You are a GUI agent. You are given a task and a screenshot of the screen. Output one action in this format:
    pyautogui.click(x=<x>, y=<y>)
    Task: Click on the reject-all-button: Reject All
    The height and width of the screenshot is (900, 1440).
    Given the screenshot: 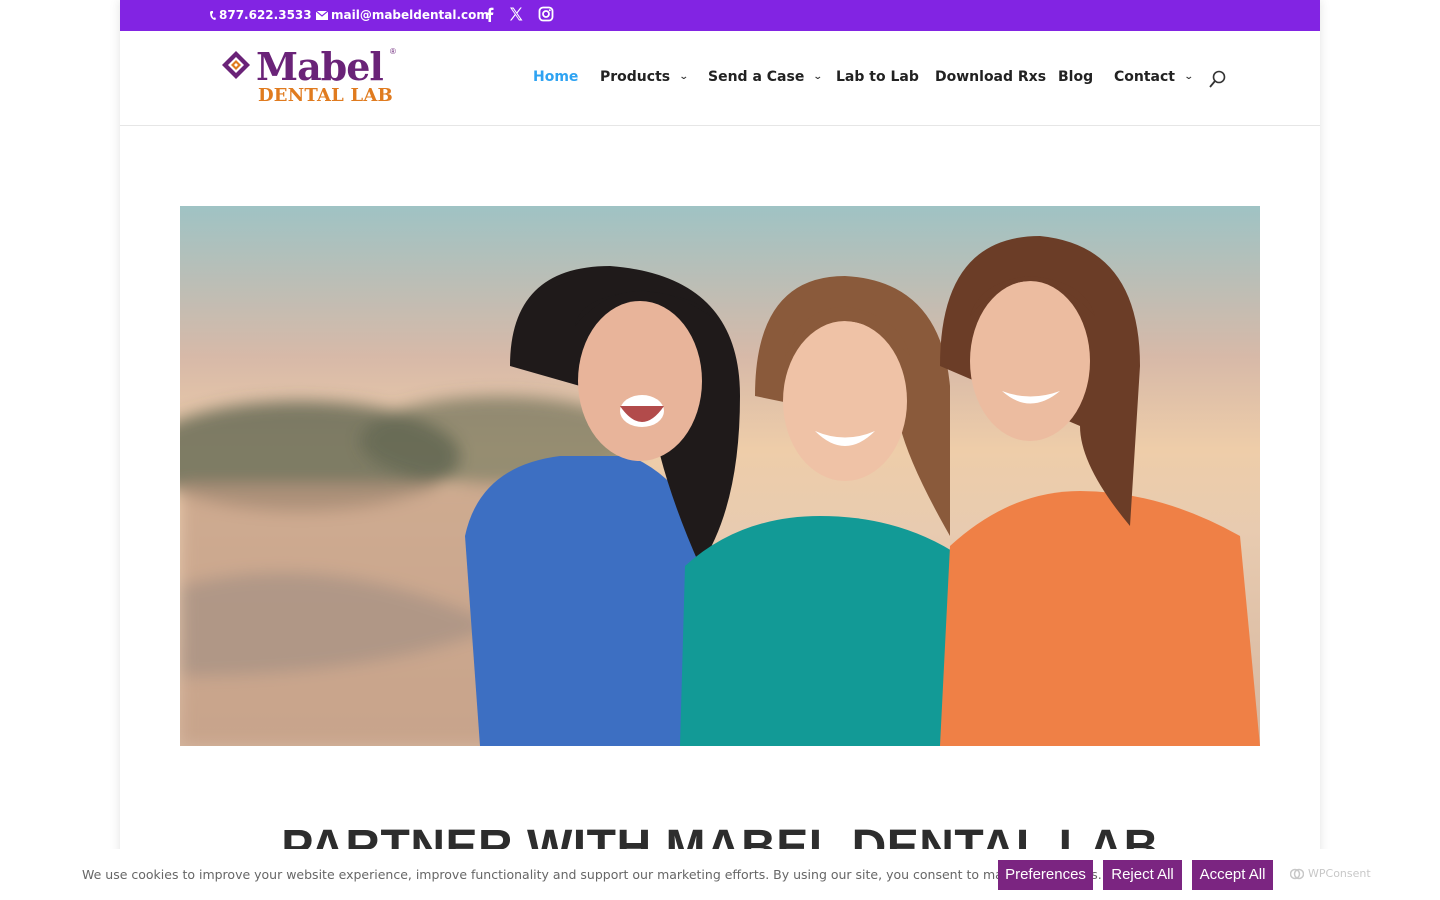 What is the action you would take?
    pyautogui.click(x=1142, y=875)
    